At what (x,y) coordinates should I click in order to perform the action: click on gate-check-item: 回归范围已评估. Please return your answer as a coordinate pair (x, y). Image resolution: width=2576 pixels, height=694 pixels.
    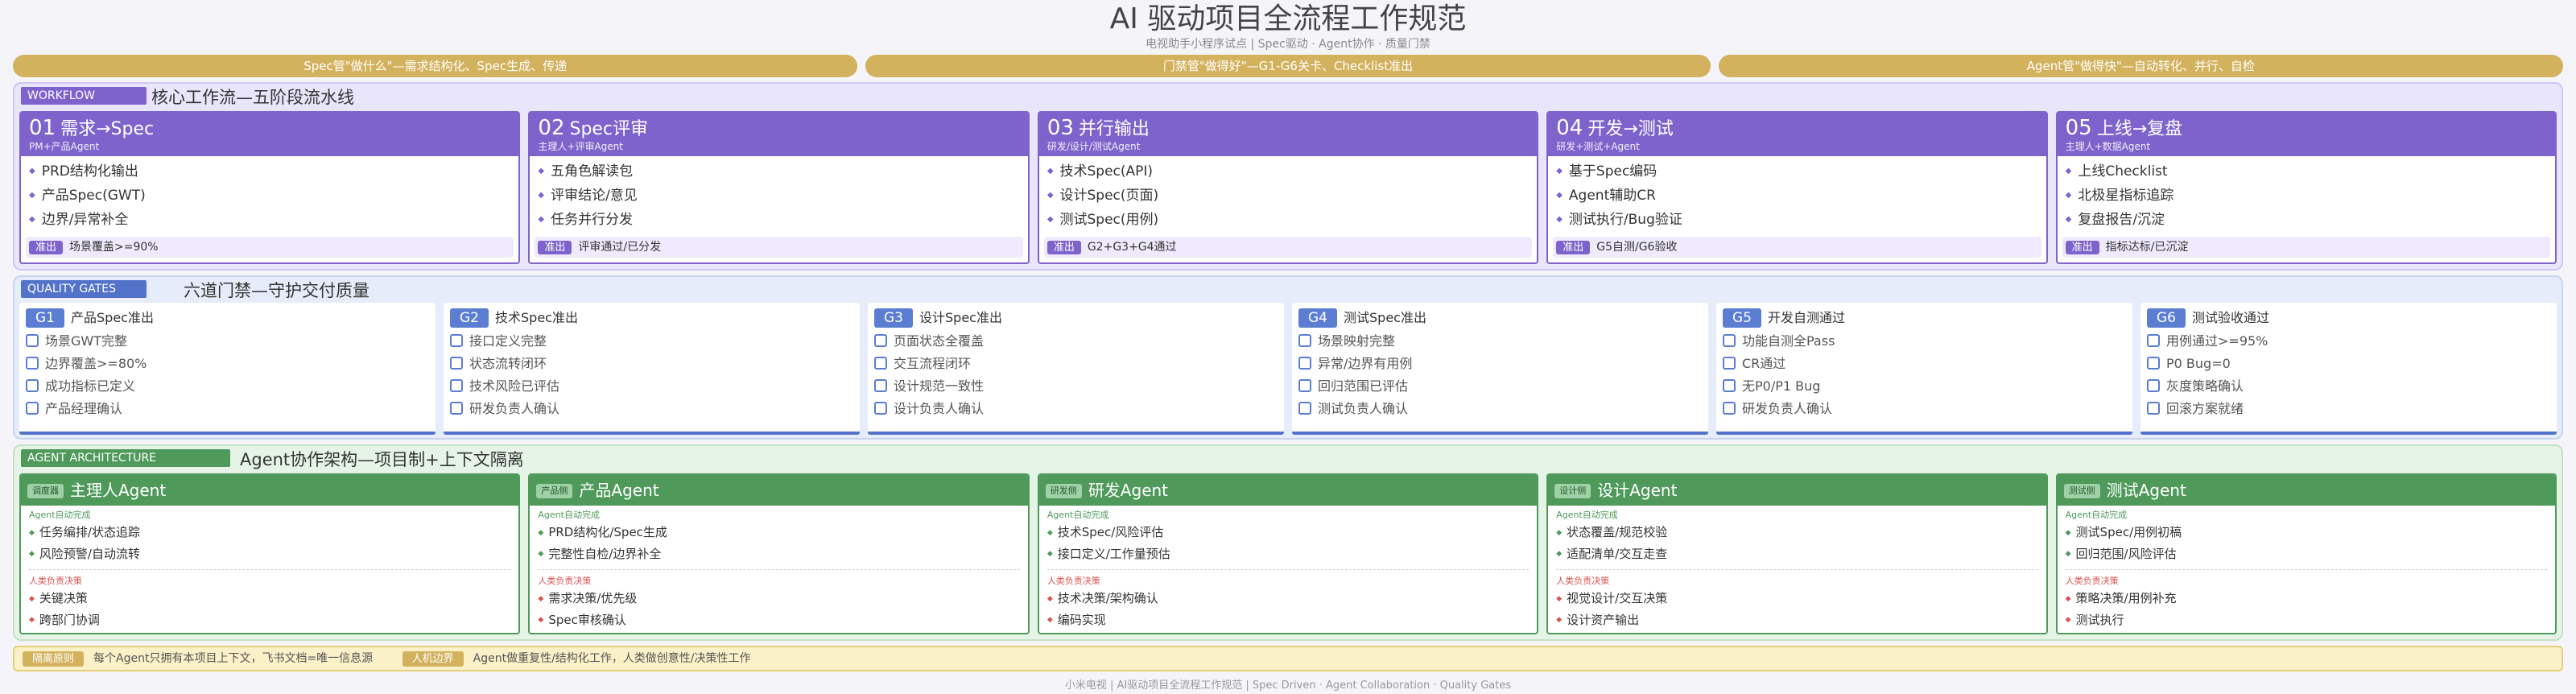
    Looking at the image, I should click on (1500, 386).